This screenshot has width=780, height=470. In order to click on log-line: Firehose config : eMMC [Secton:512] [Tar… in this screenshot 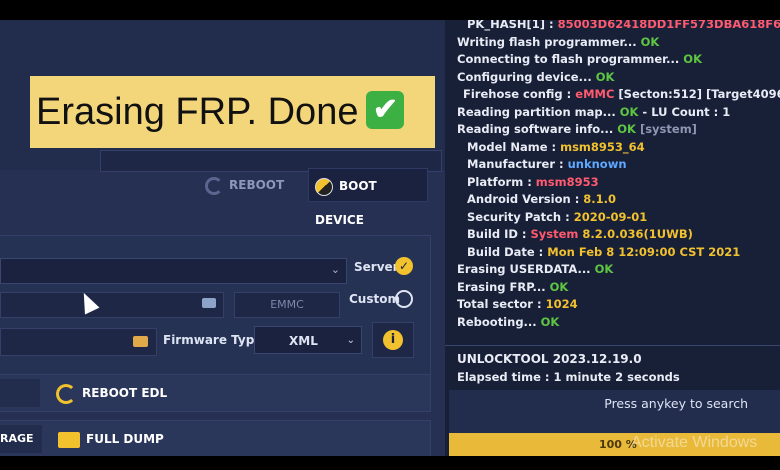, I will do `click(621, 94)`.